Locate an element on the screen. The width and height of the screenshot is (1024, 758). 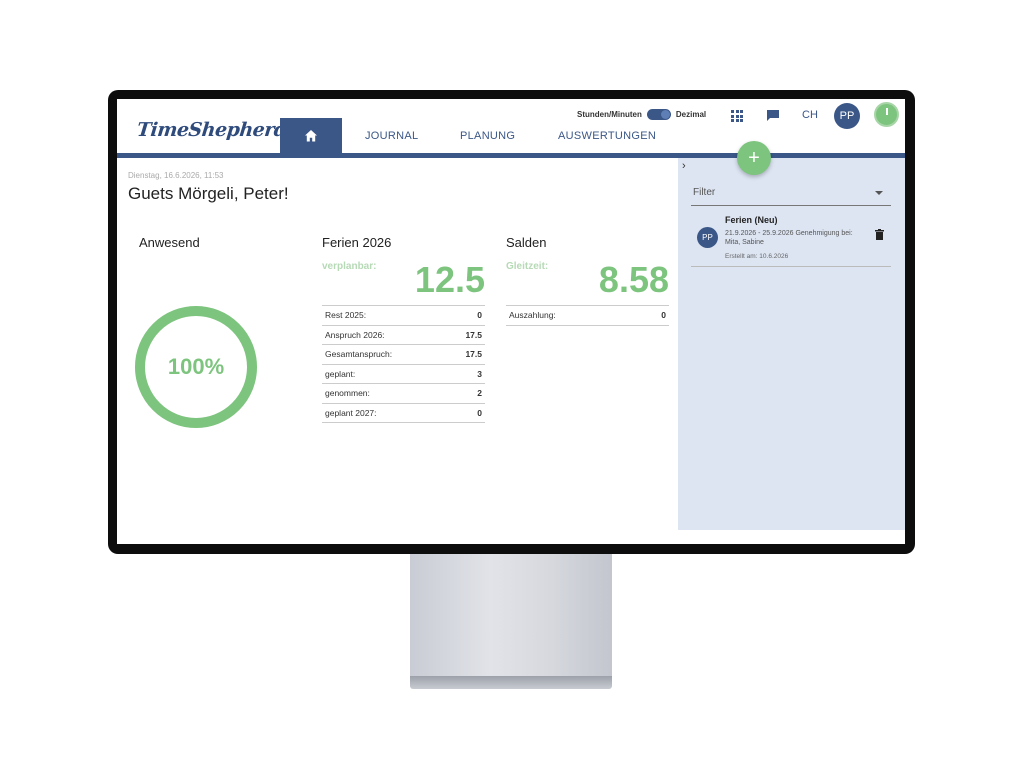
vacation-title: Ferien 2026 is located at coordinates (357, 242).